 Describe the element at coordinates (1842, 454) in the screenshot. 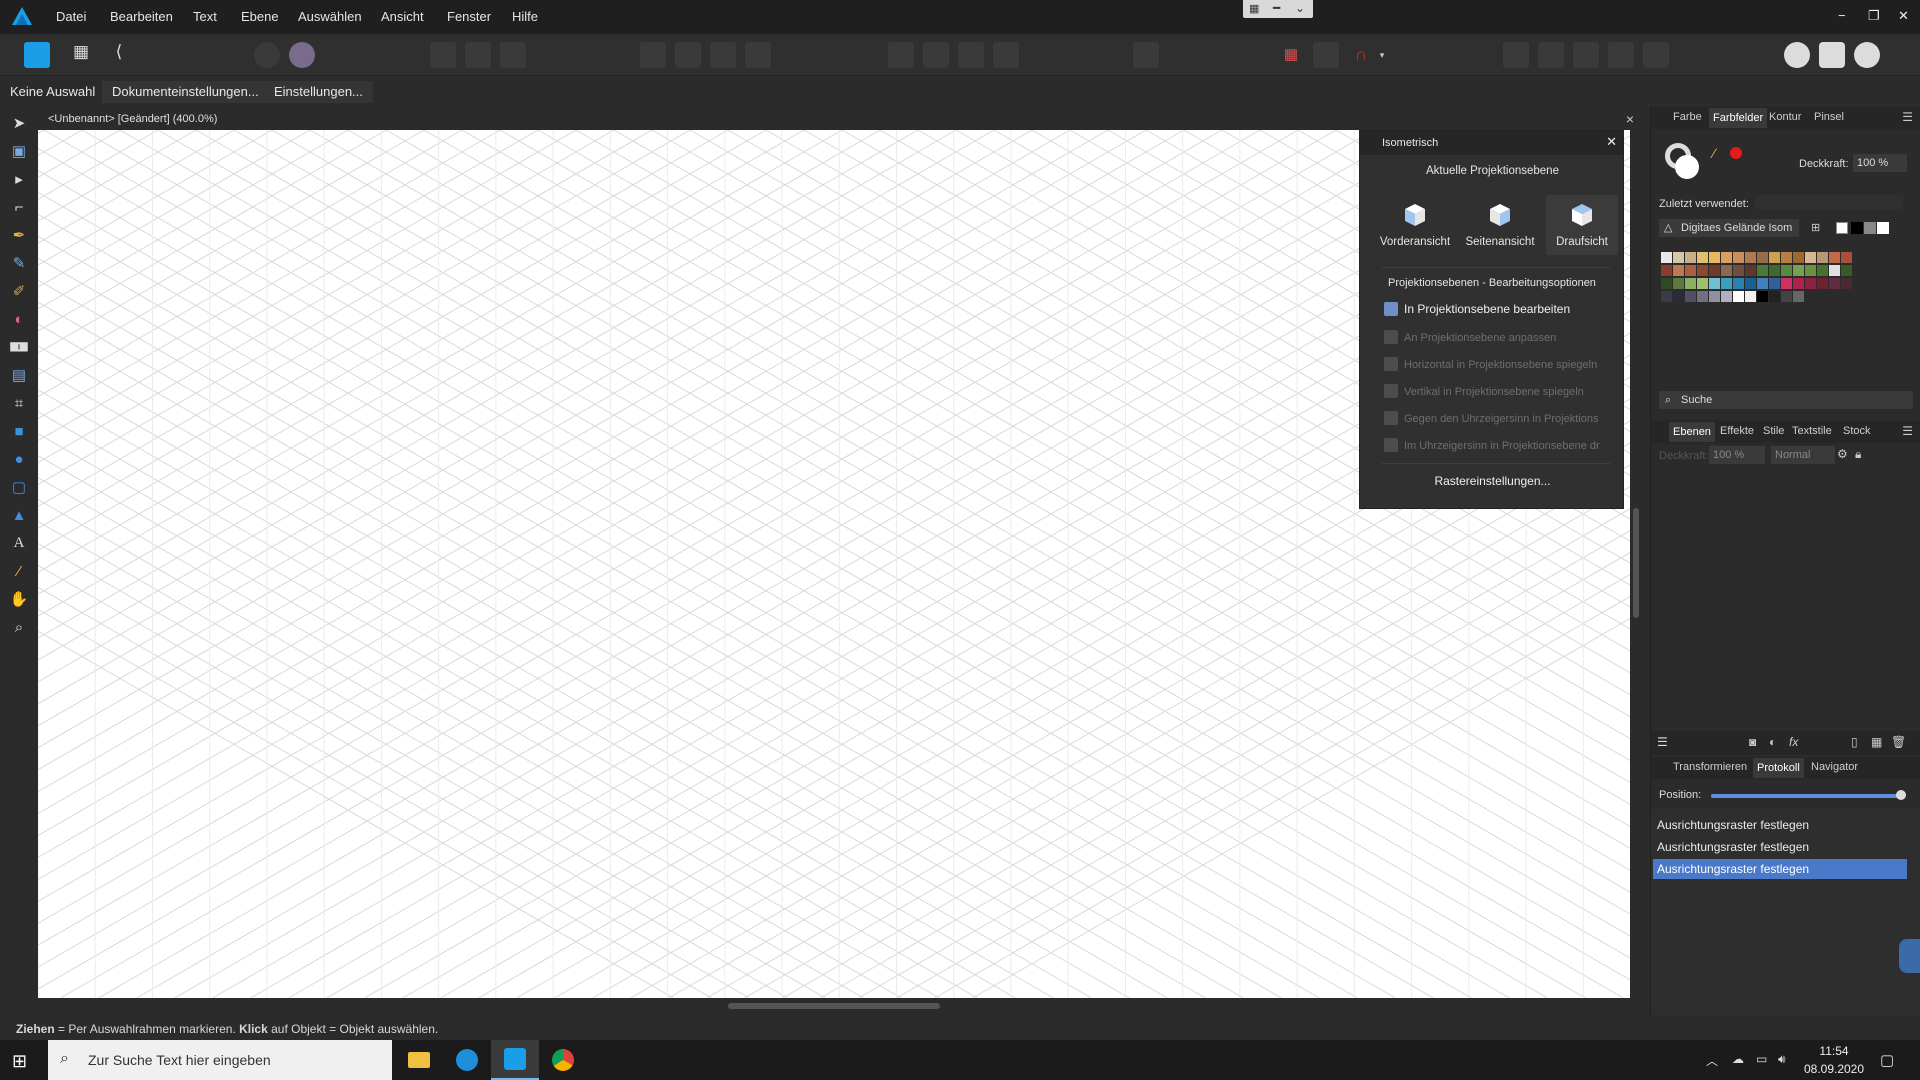

I see `layer-settings-gear-icon: ⚙` at that location.